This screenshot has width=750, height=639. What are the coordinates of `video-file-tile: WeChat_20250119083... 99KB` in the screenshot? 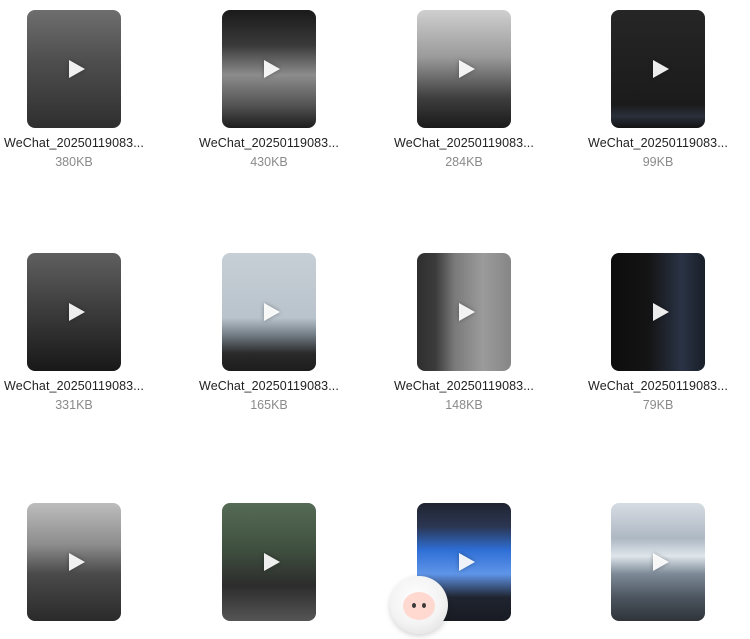 It's located at (658, 89).